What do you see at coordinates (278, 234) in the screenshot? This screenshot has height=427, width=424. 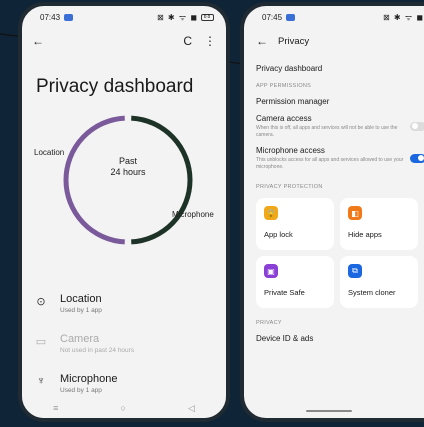 I see `tile-label: App lock` at bounding box center [278, 234].